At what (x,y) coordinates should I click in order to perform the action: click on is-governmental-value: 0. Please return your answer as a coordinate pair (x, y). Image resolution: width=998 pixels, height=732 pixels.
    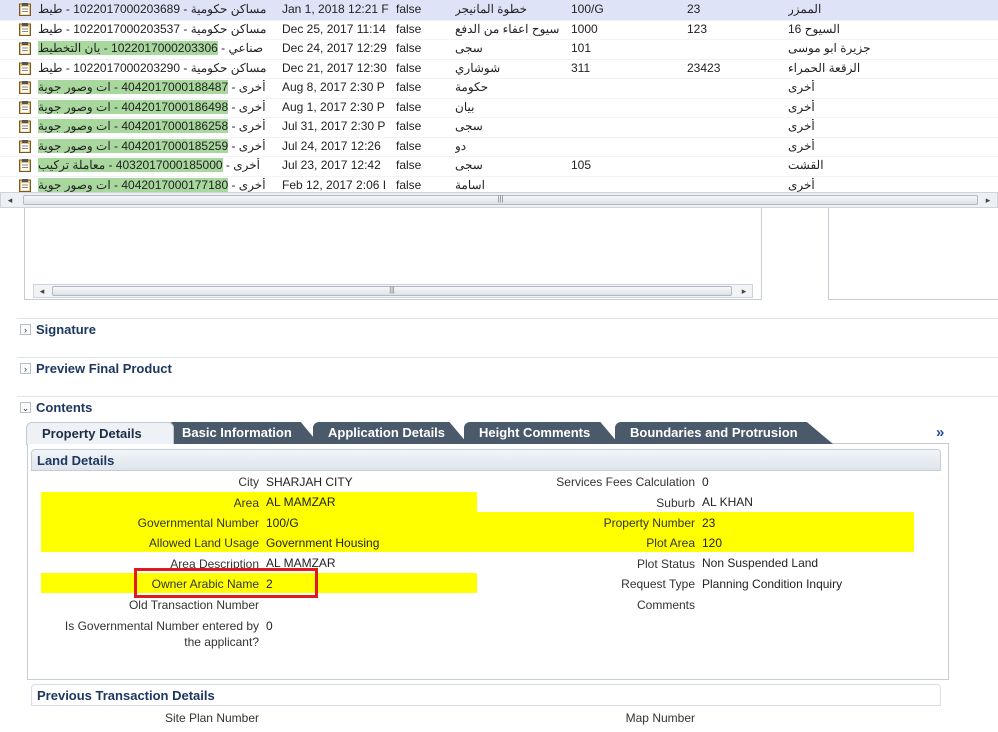
    Looking at the image, I should click on (269, 626).